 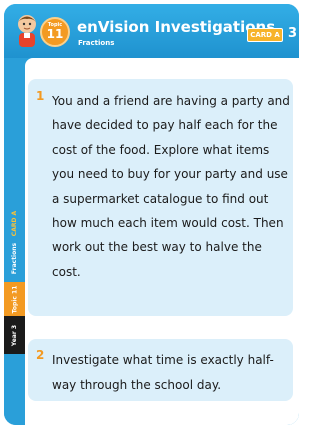 I want to click on side-blue-band-lower, so click(x=14, y=389).